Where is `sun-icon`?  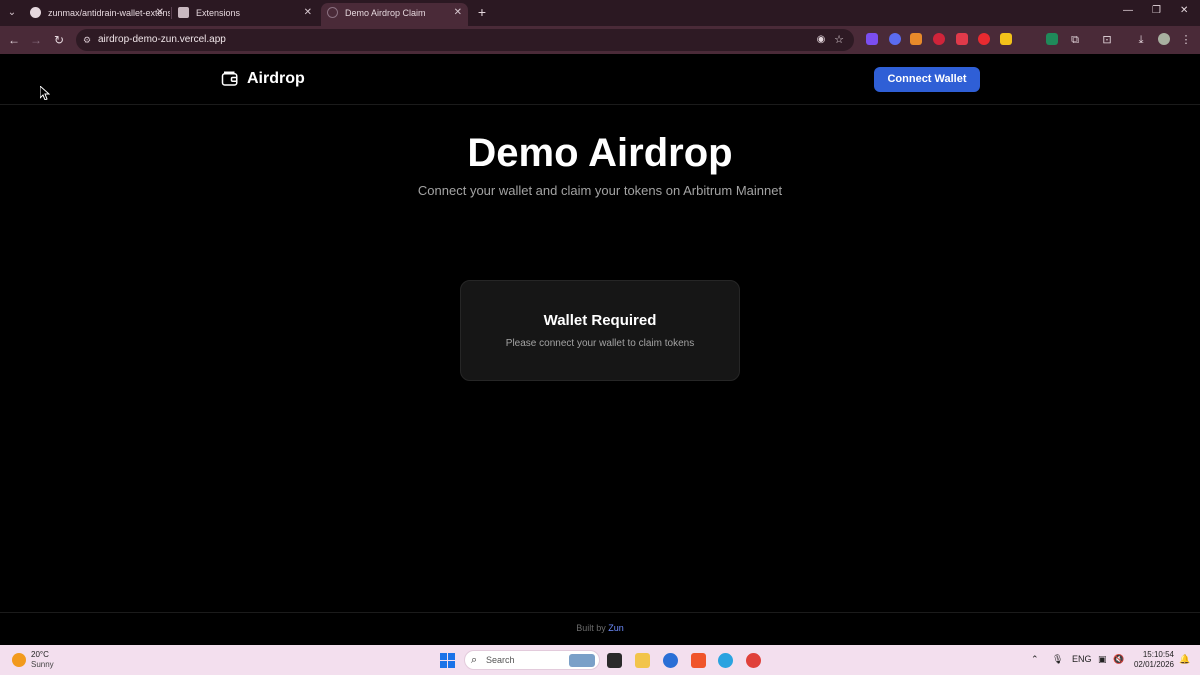
sun-icon is located at coordinates (19, 660).